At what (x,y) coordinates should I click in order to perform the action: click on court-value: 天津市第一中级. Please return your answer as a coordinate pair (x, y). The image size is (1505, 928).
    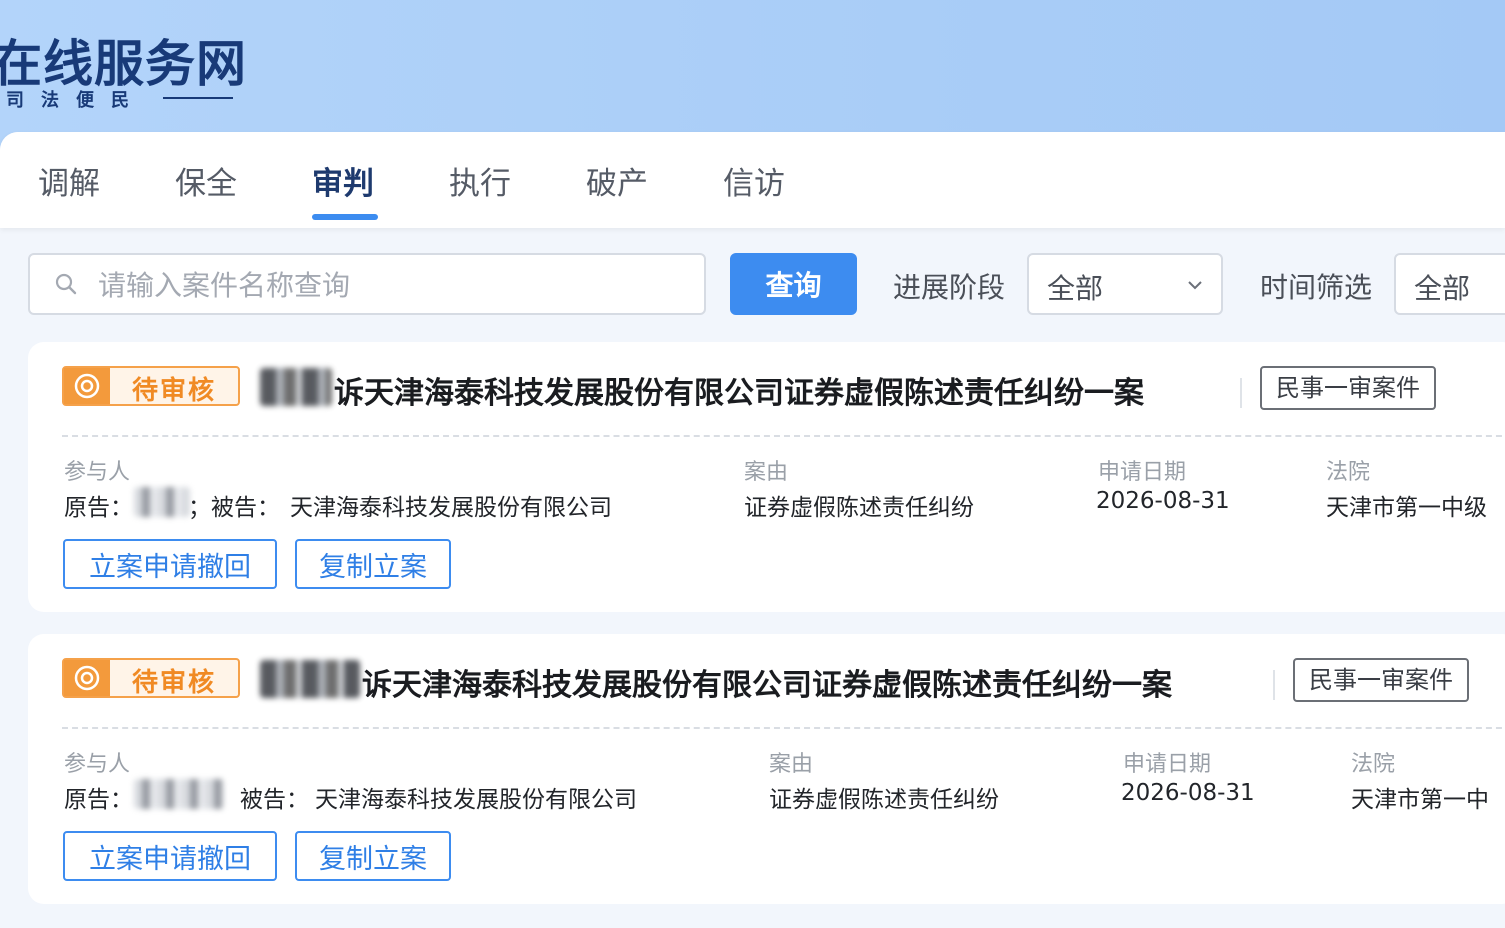
    Looking at the image, I should click on (1406, 508).